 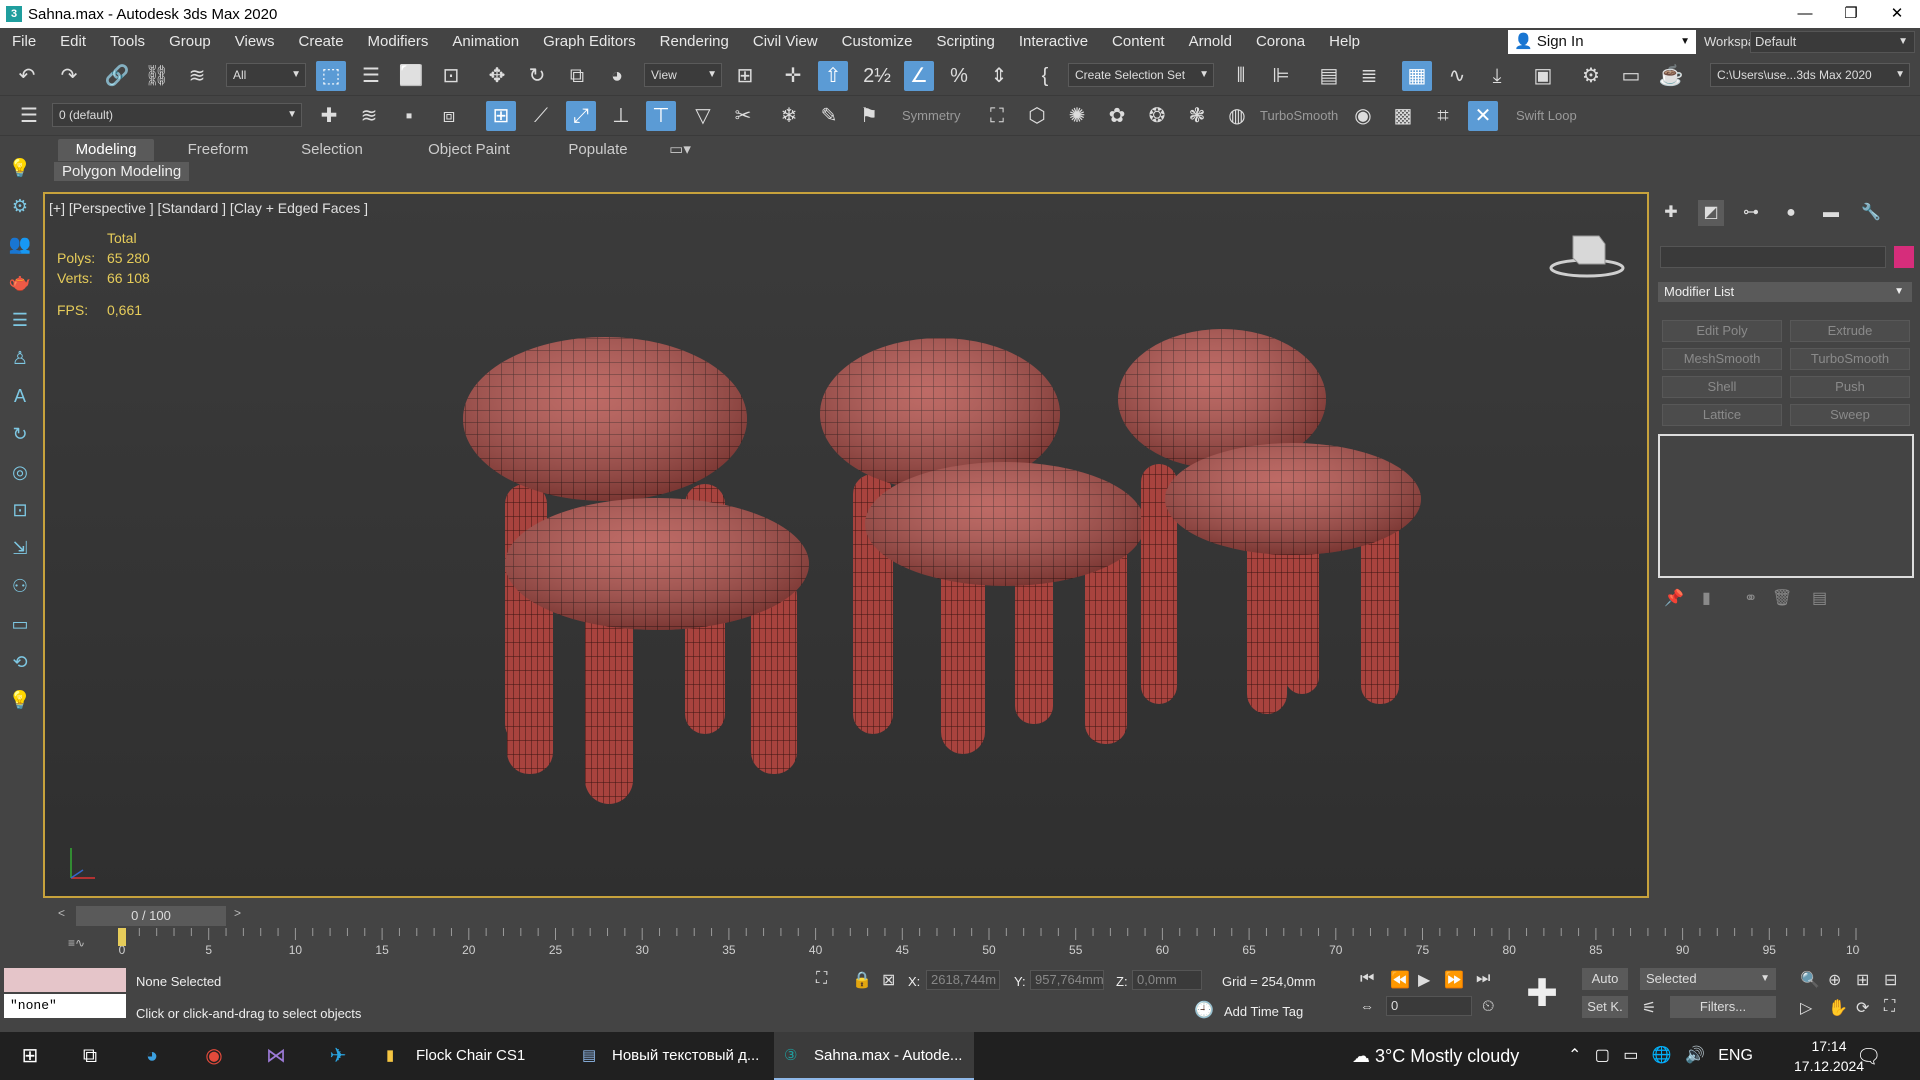 What do you see at coordinates (1786, 506) in the screenshot?
I see `modifier-stack` at bounding box center [1786, 506].